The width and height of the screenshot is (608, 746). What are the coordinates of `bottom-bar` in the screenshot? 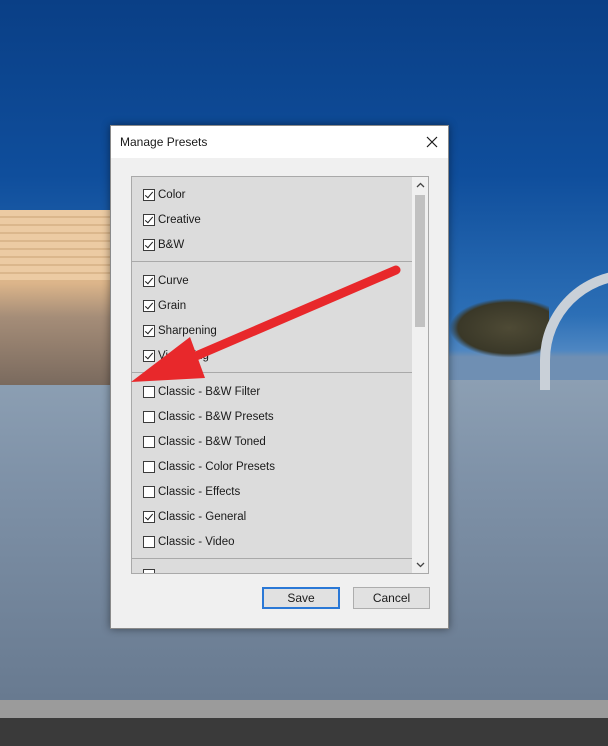 It's located at (304, 709).